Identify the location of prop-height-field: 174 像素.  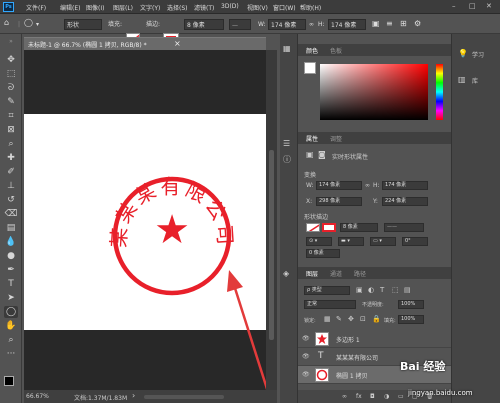
(405, 185).